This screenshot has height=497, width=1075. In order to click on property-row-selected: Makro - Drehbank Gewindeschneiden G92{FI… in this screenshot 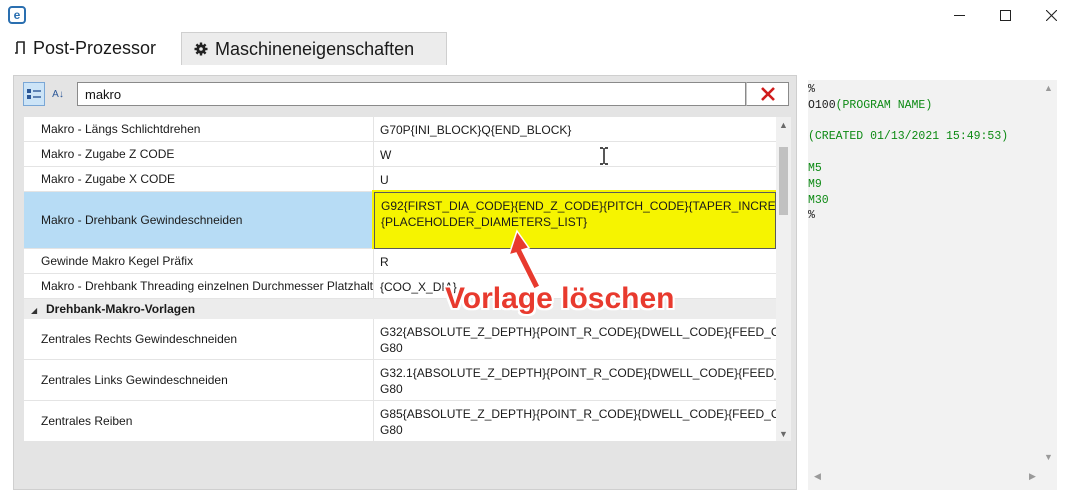, I will do `click(400, 220)`.